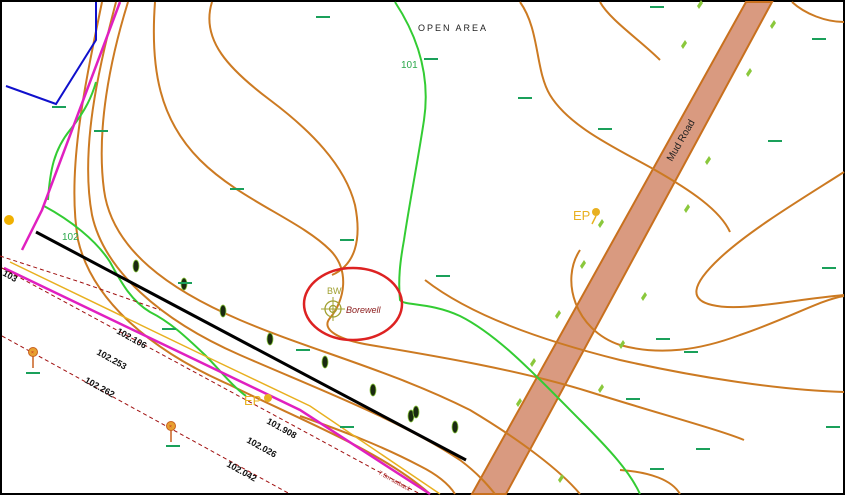  I want to click on borewell-label: Borewell, so click(364, 310).